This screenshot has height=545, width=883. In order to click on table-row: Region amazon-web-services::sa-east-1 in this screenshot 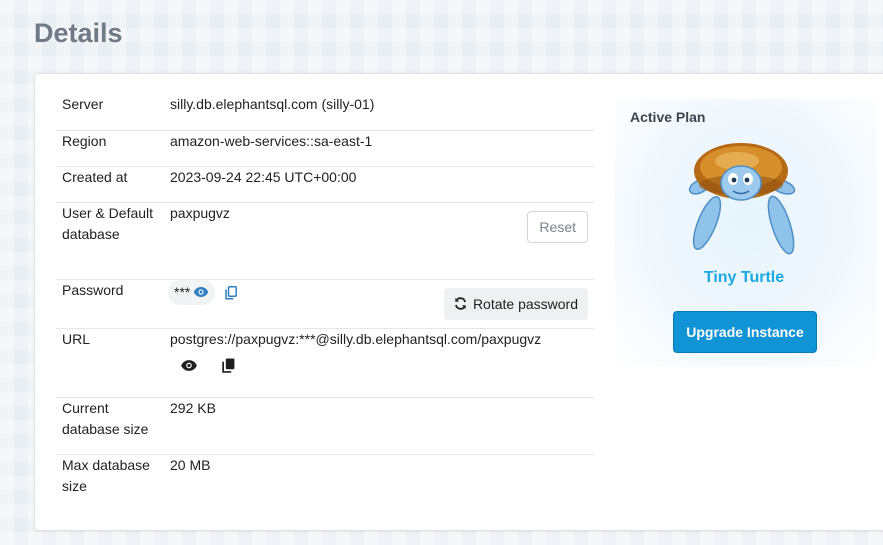, I will do `click(325, 148)`.